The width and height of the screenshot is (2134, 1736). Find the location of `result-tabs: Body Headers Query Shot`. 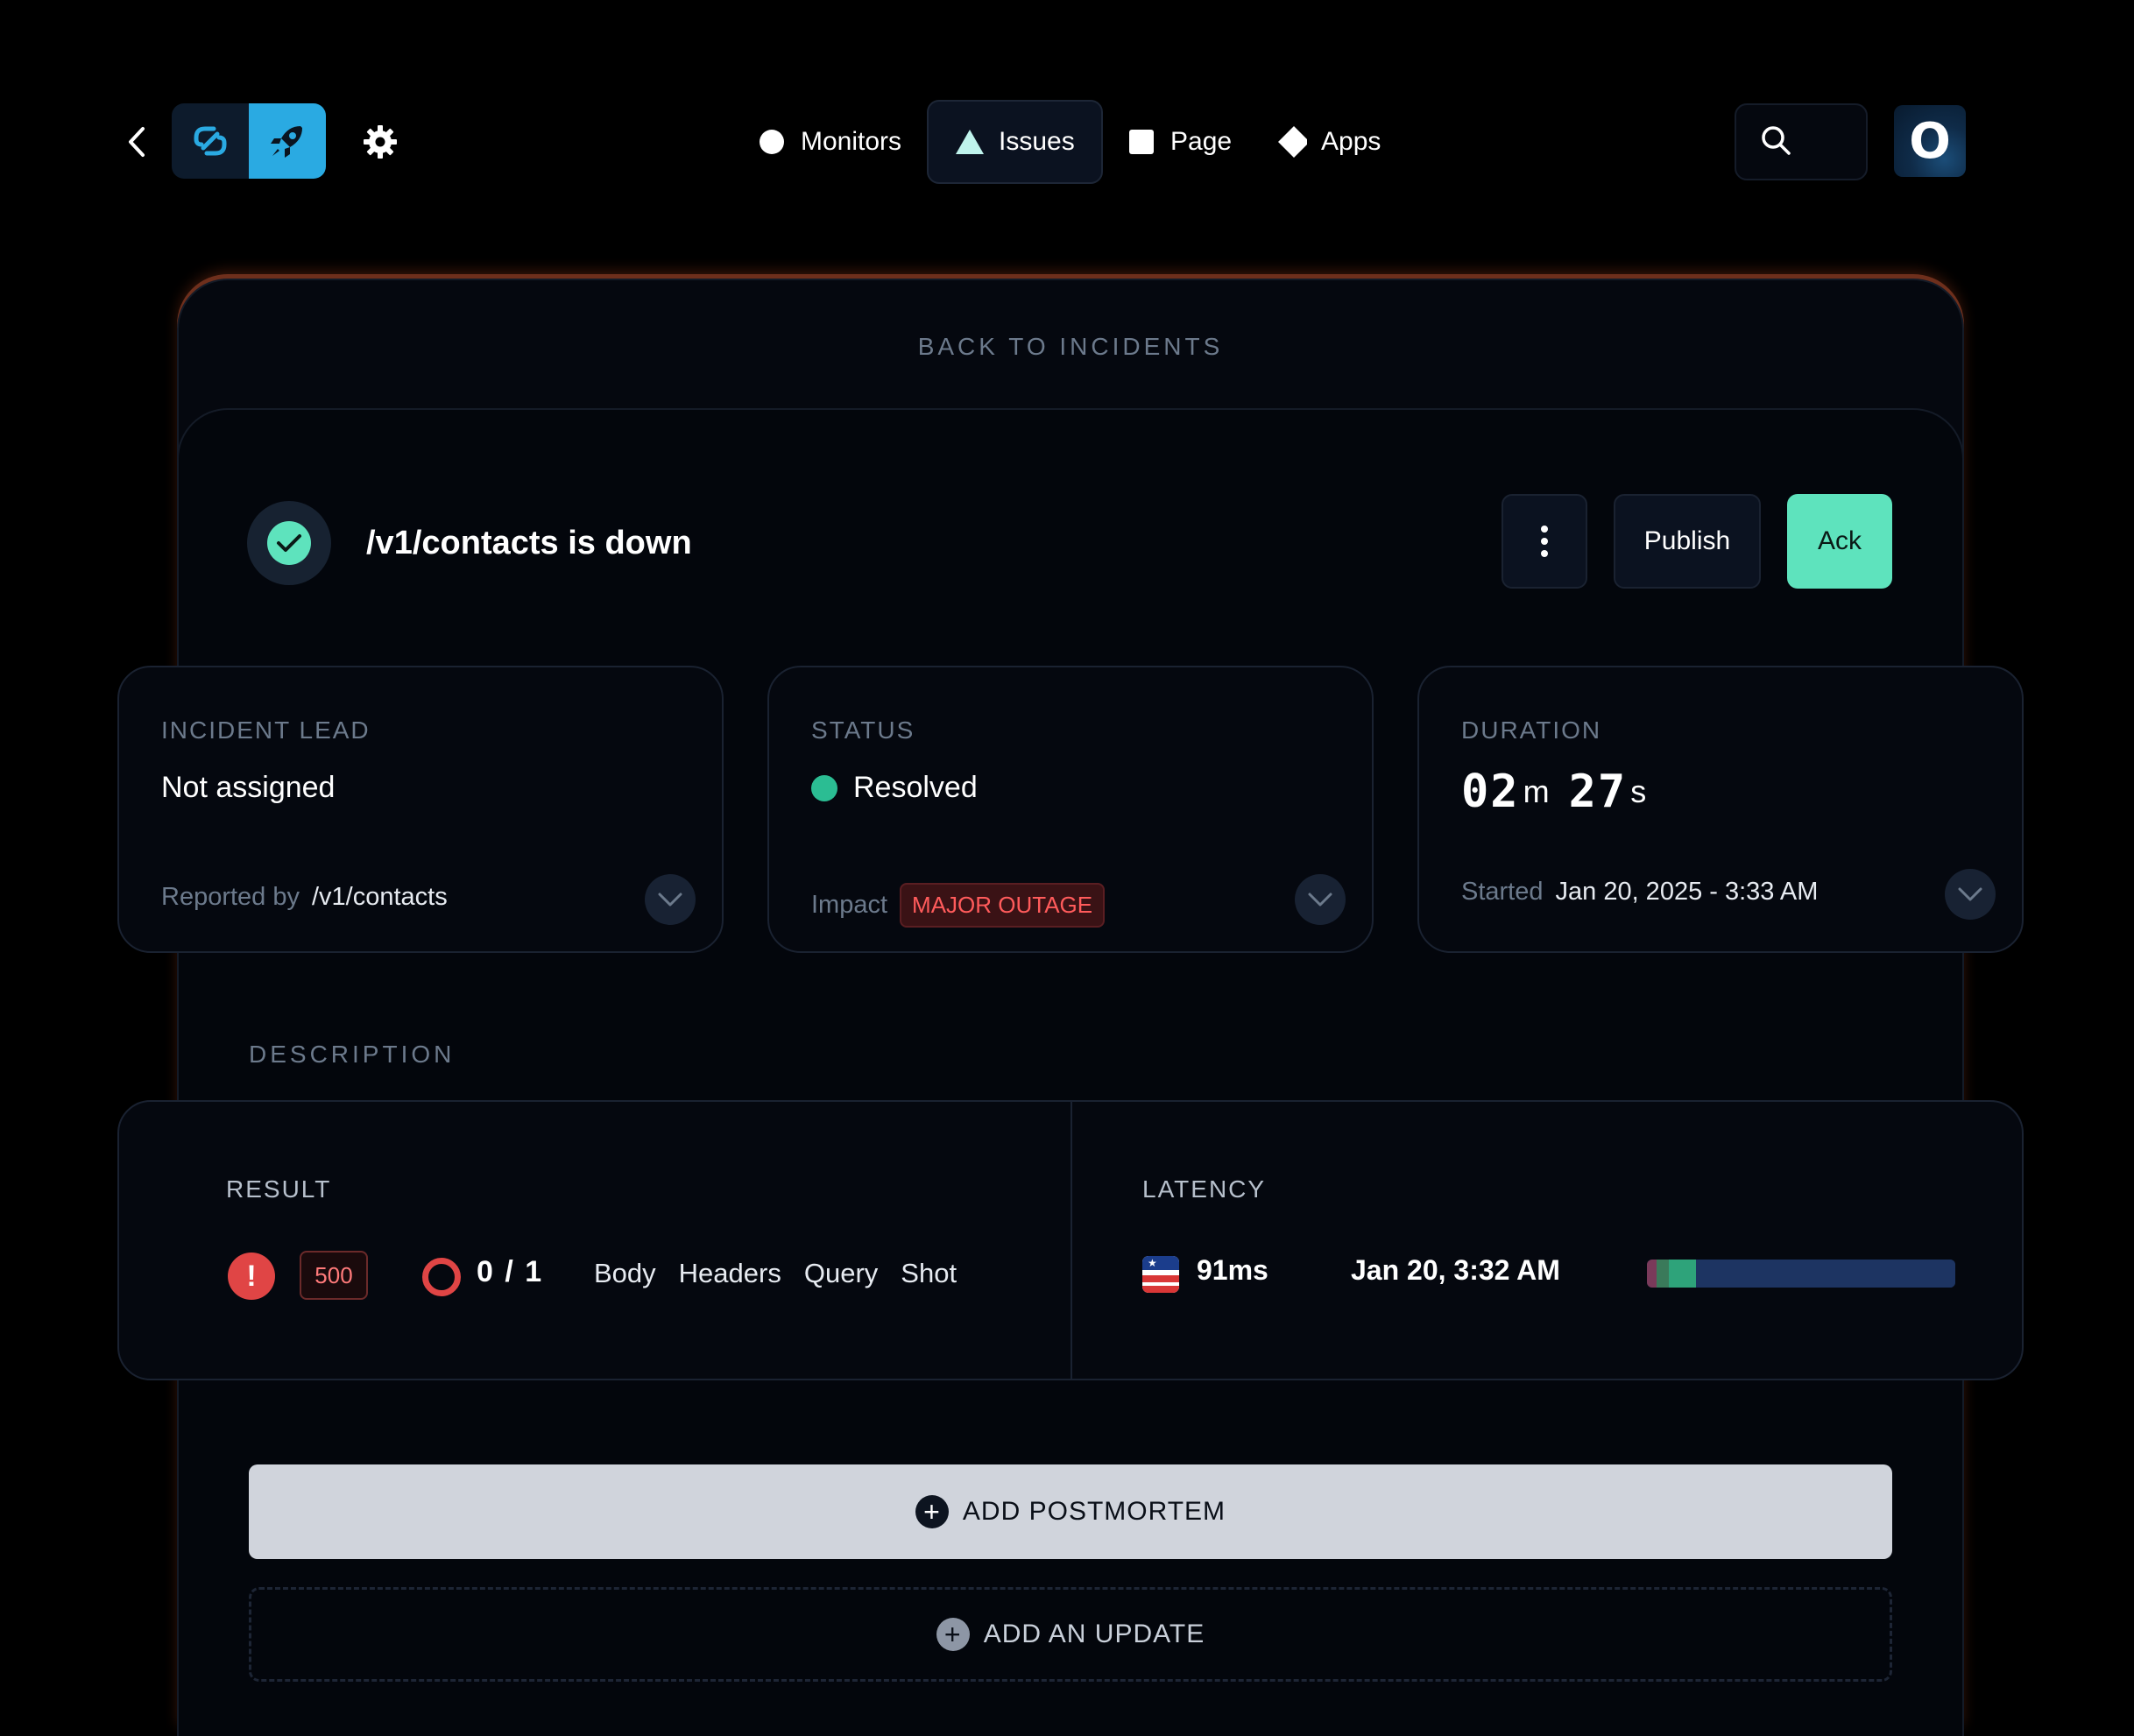

result-tabs: Body Headers Query Shot is located at coordinates (776, 1273).